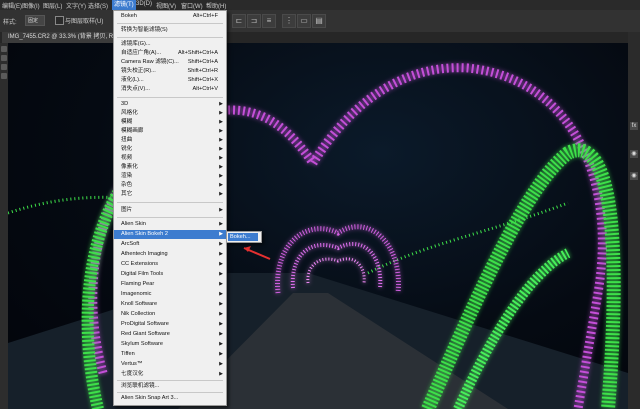 The image size is (640, 409). Describe the element at coordinates (170, 158) in the screenshot. I see `menu-item-video: 视频 ▶` at that location.